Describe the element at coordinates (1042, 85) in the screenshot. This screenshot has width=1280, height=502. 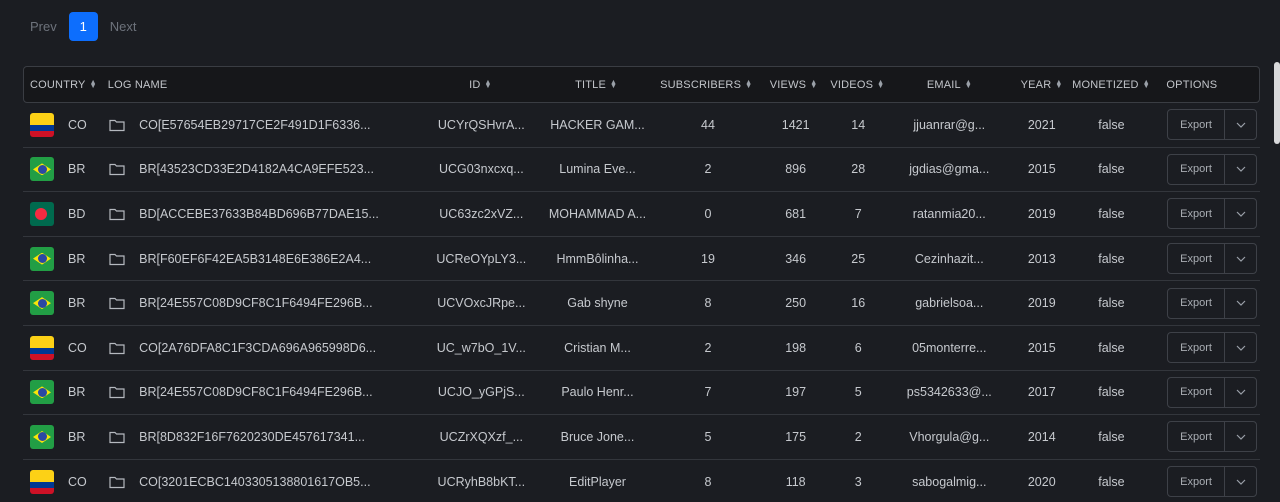
I see `header-year: YEAR ▲ ▼` at that location.